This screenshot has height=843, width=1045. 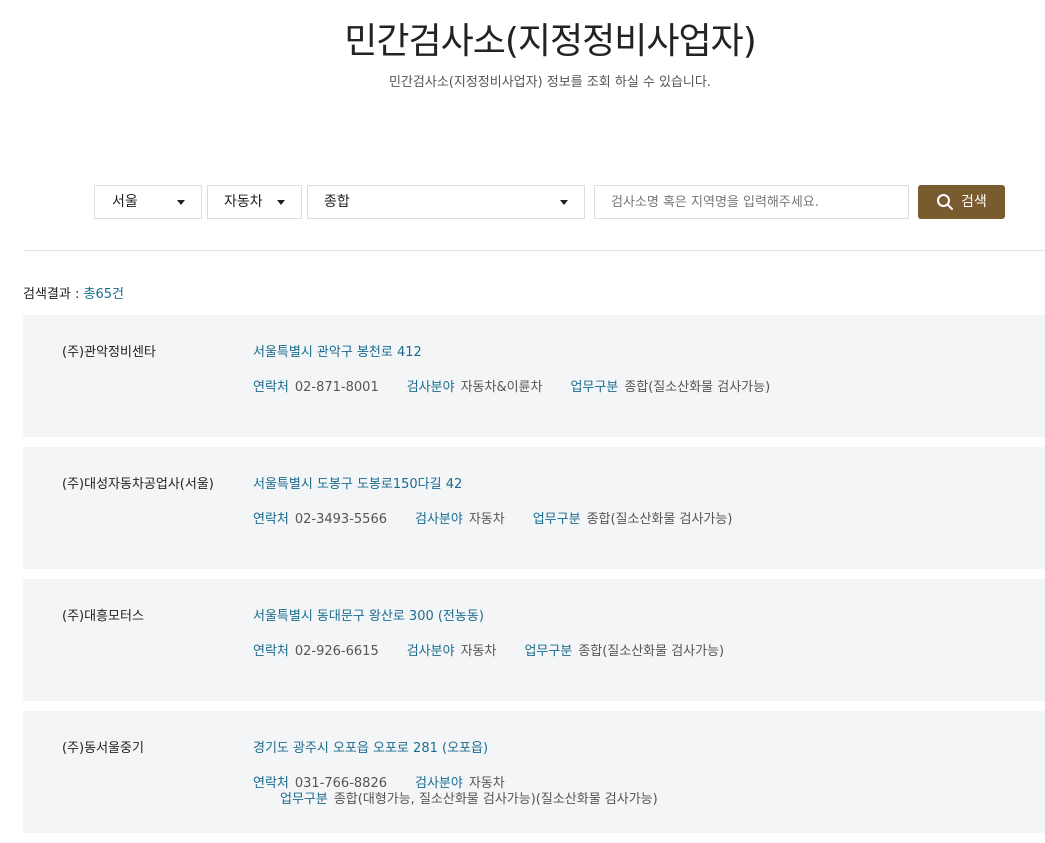 I want to click on page-title: 민간검사소(지정정비사업자), so click(x=550, y=41).